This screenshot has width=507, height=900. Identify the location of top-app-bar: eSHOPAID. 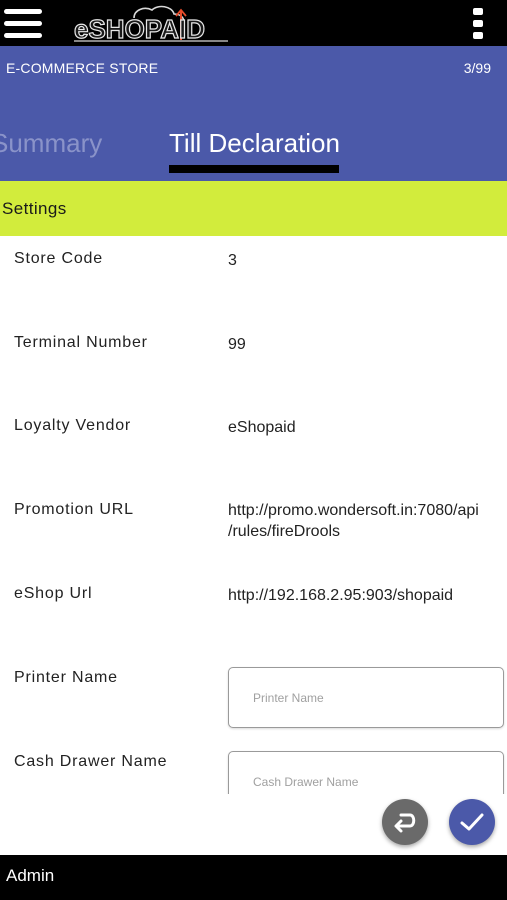
(253, 23).